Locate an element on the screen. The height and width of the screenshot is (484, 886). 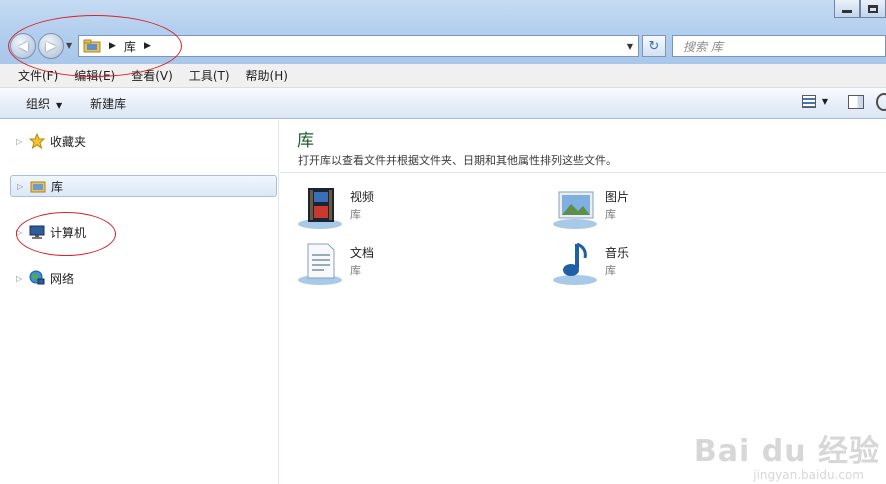
divider is located at coordinates (583, 172).